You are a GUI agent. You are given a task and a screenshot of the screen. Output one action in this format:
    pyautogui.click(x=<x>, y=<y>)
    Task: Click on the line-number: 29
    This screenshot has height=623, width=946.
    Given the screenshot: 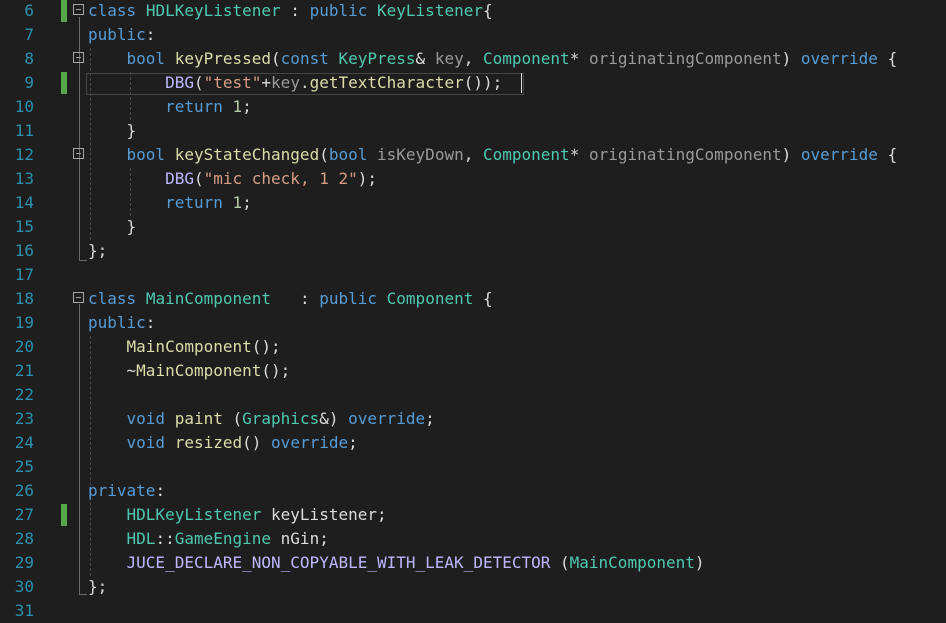 What is the action you would take?
    pyautogui.click(x=24, y=562)
    